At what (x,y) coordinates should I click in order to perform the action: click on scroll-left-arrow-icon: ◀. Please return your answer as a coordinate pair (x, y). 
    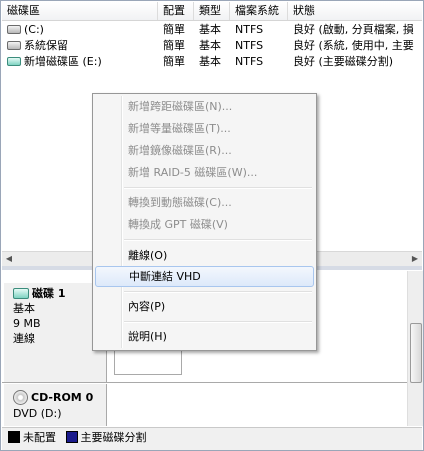
    Looking at the image, I should click on (9, 259).